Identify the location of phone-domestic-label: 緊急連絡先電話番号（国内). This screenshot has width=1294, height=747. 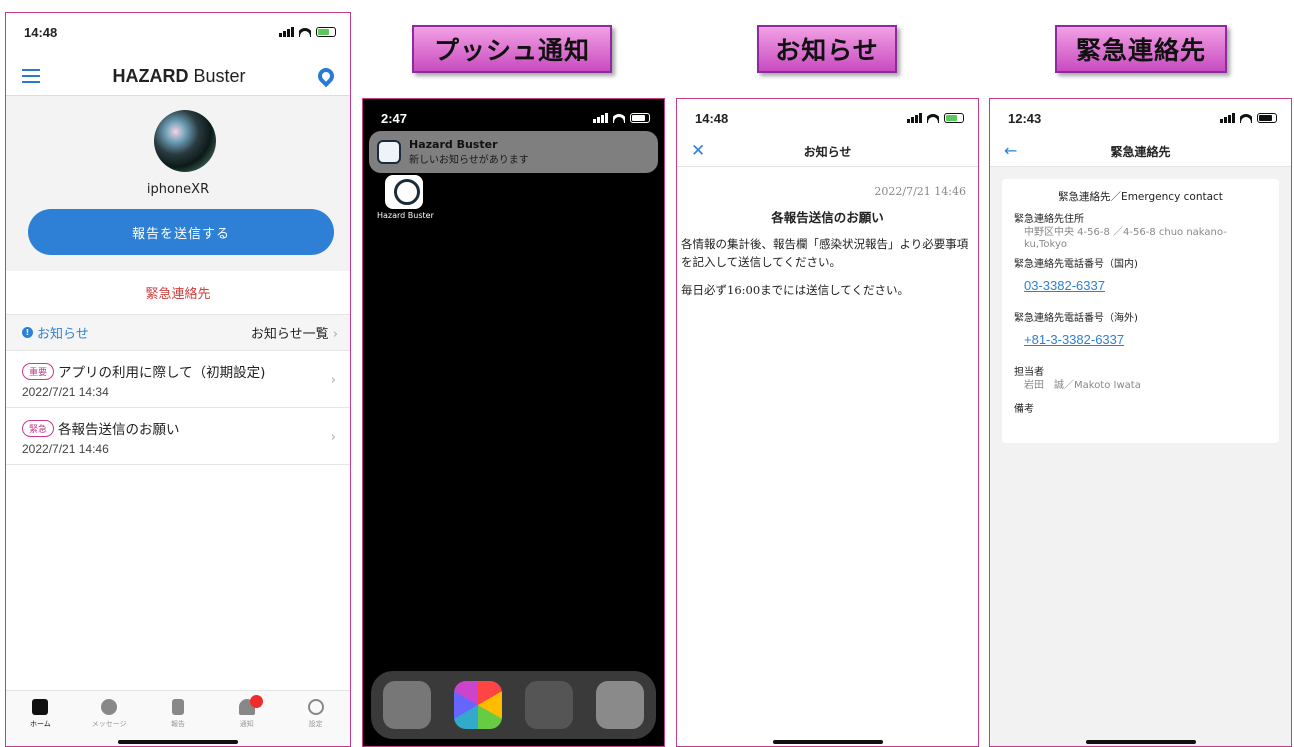
(1076, 264).